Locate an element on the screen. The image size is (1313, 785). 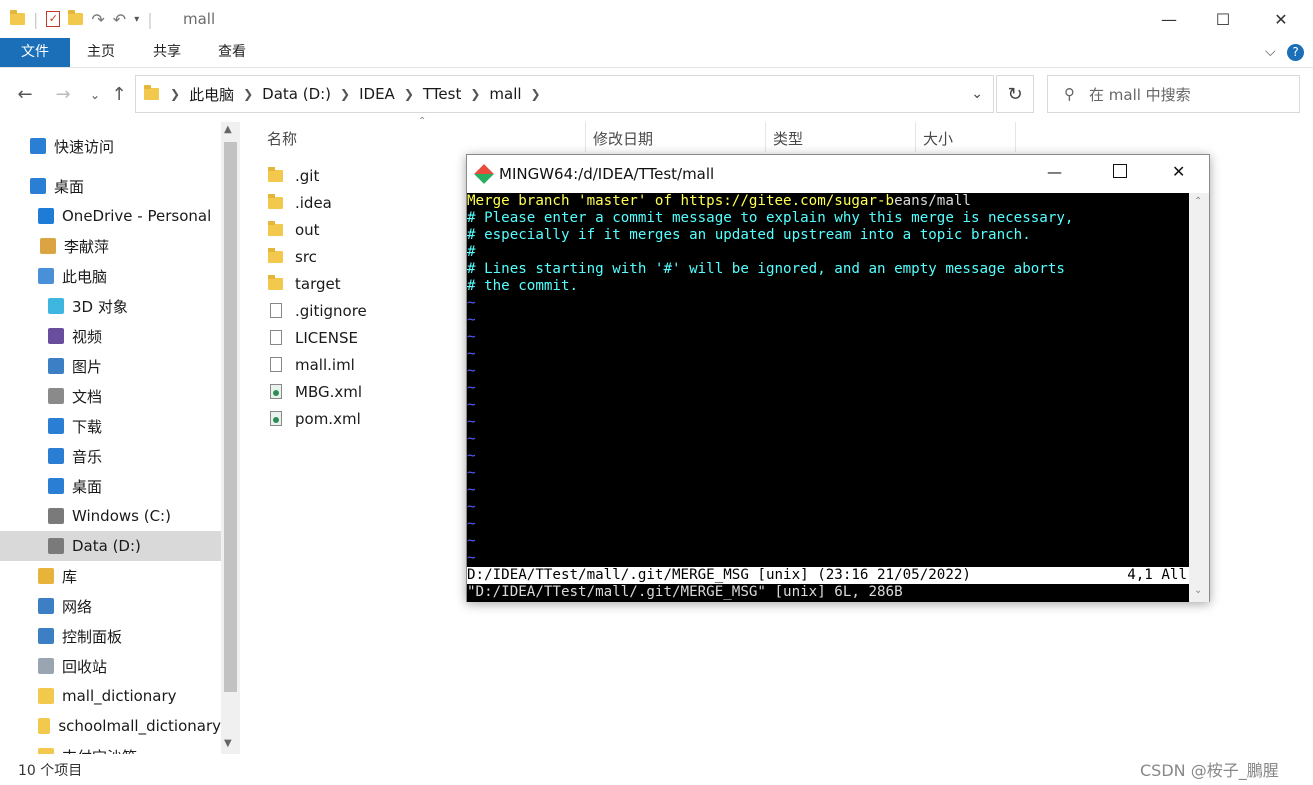
sidebar-item-label: 3D 对象 is located at coordinates (100, 306).